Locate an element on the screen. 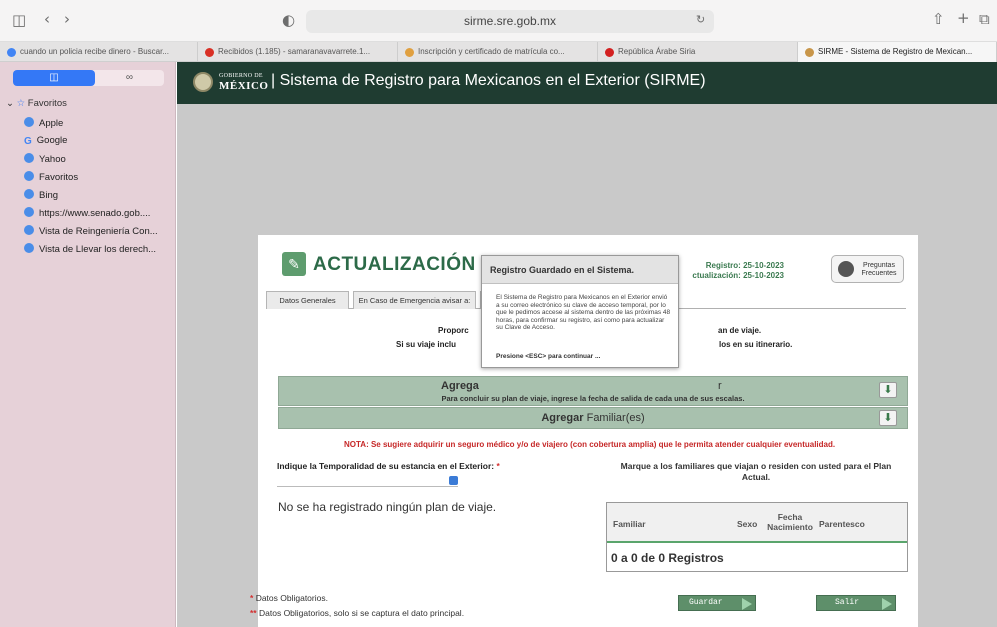  intro-text-right-1: an de viaje. is located at coordinates (740, 330).